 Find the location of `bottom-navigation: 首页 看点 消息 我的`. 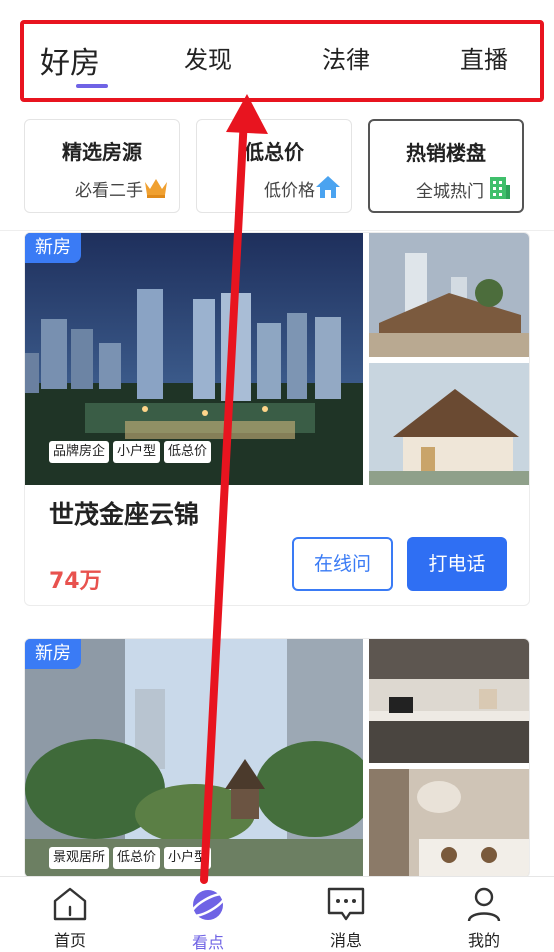

bottom-navigation: 首页 看点 消息 我的 is located at coordinates (277, 914).